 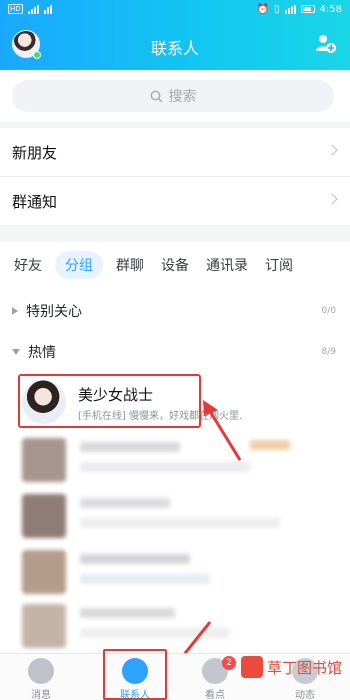 I want to click on hd-indicator: HD, so click(x=15, y=9).